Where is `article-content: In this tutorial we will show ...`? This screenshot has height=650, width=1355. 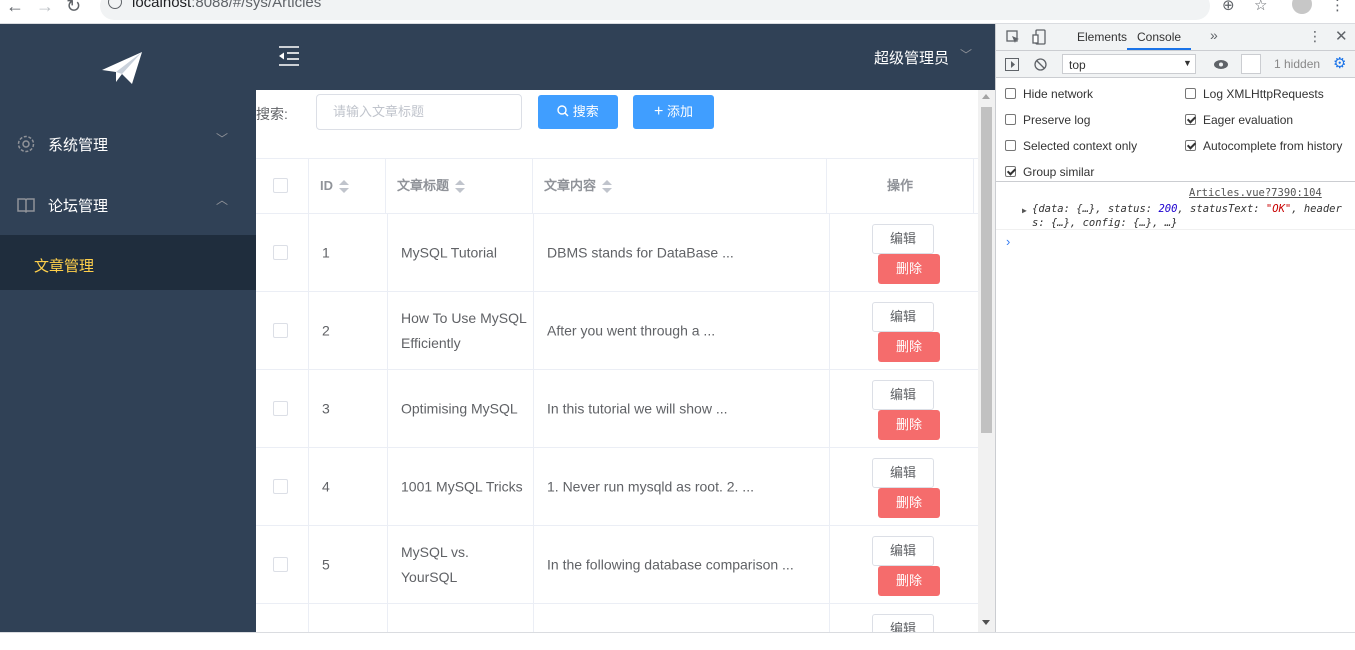 article-content: In this tutorial we will show ... is located at coordinates (637, 408).